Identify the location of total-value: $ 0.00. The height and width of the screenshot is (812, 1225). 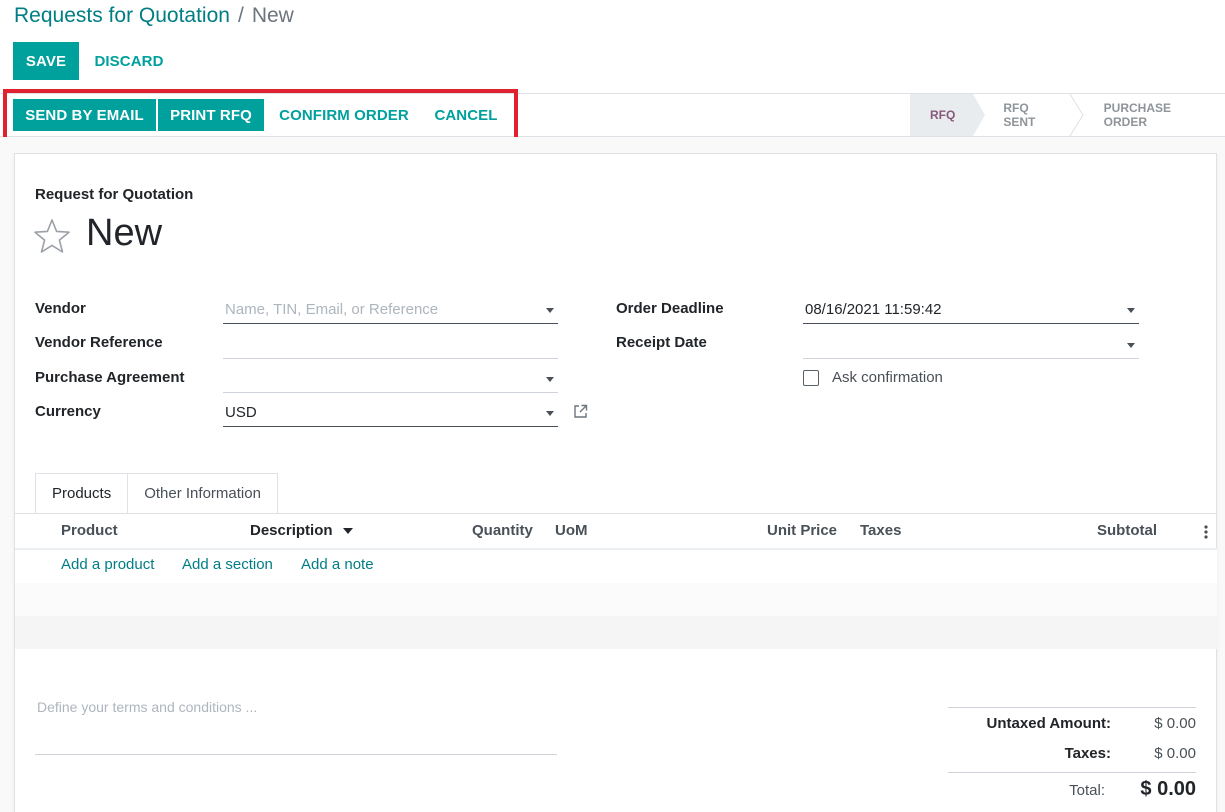
(1168, 789).